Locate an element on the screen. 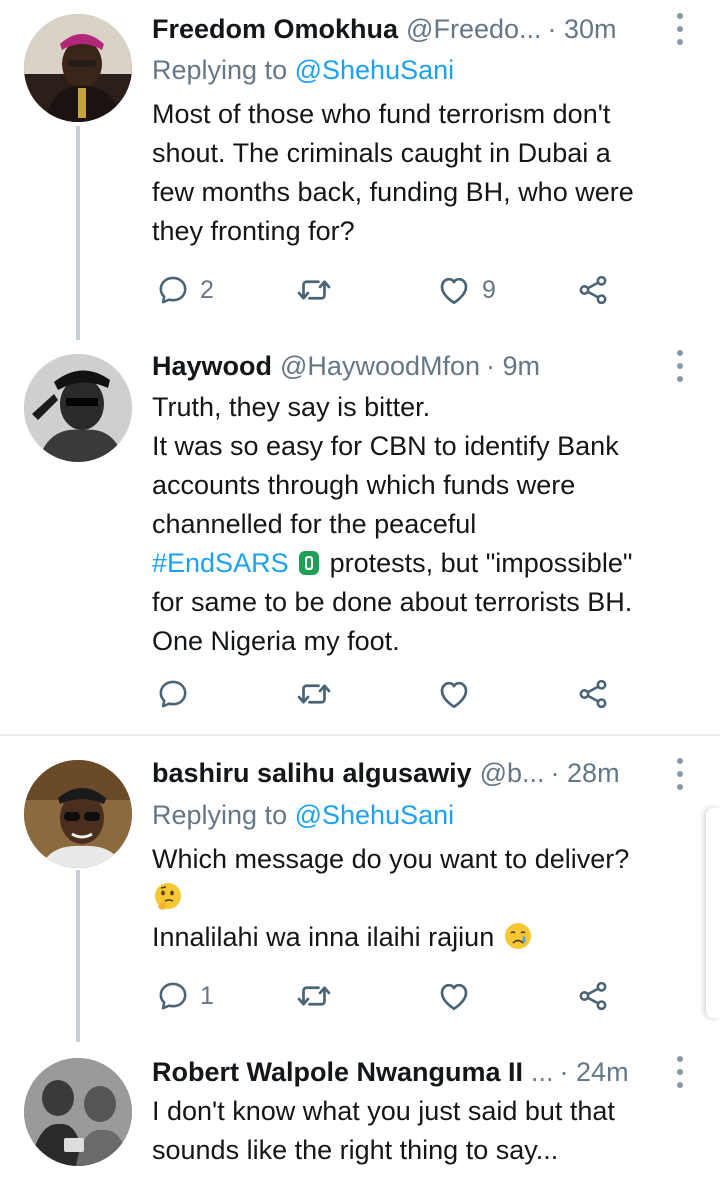 This screenshot has width=720, height=1188. timestamp: · 9m is located at coordinates (513, 366).